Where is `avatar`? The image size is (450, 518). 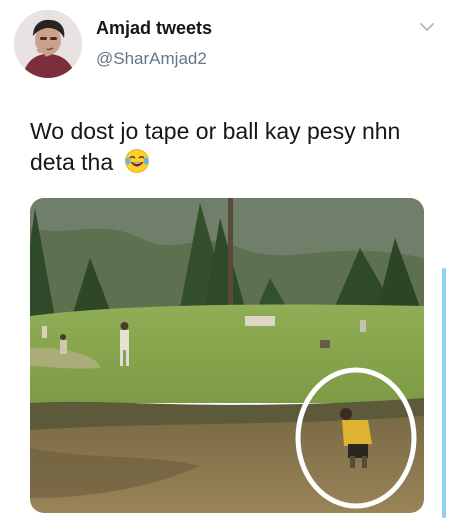 avatar is located at coordinates (48, 44).